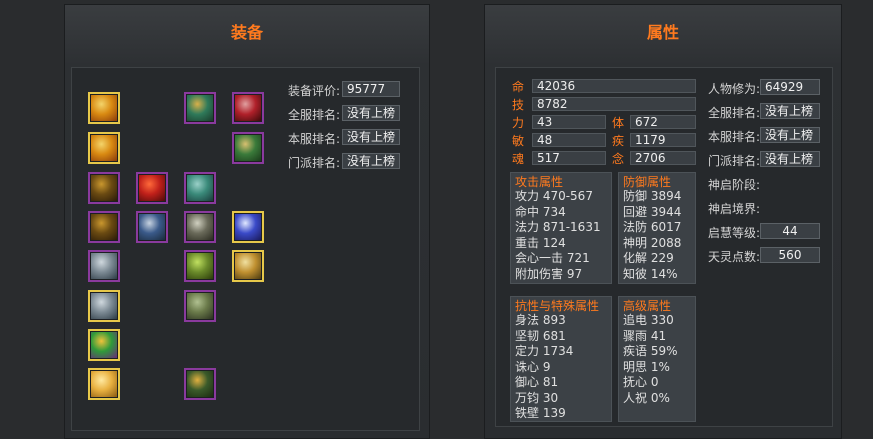  I want to click on defense-row: 知彼 14%, so click(650, 273).